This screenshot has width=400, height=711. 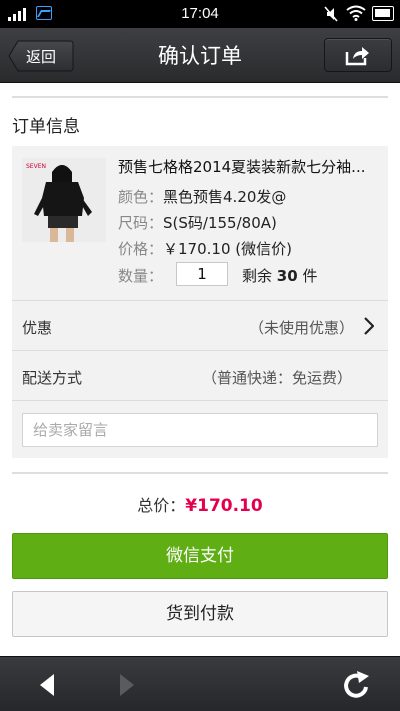 I want to click on remaining-prefix: 剩余, so click(x=257, y=276).